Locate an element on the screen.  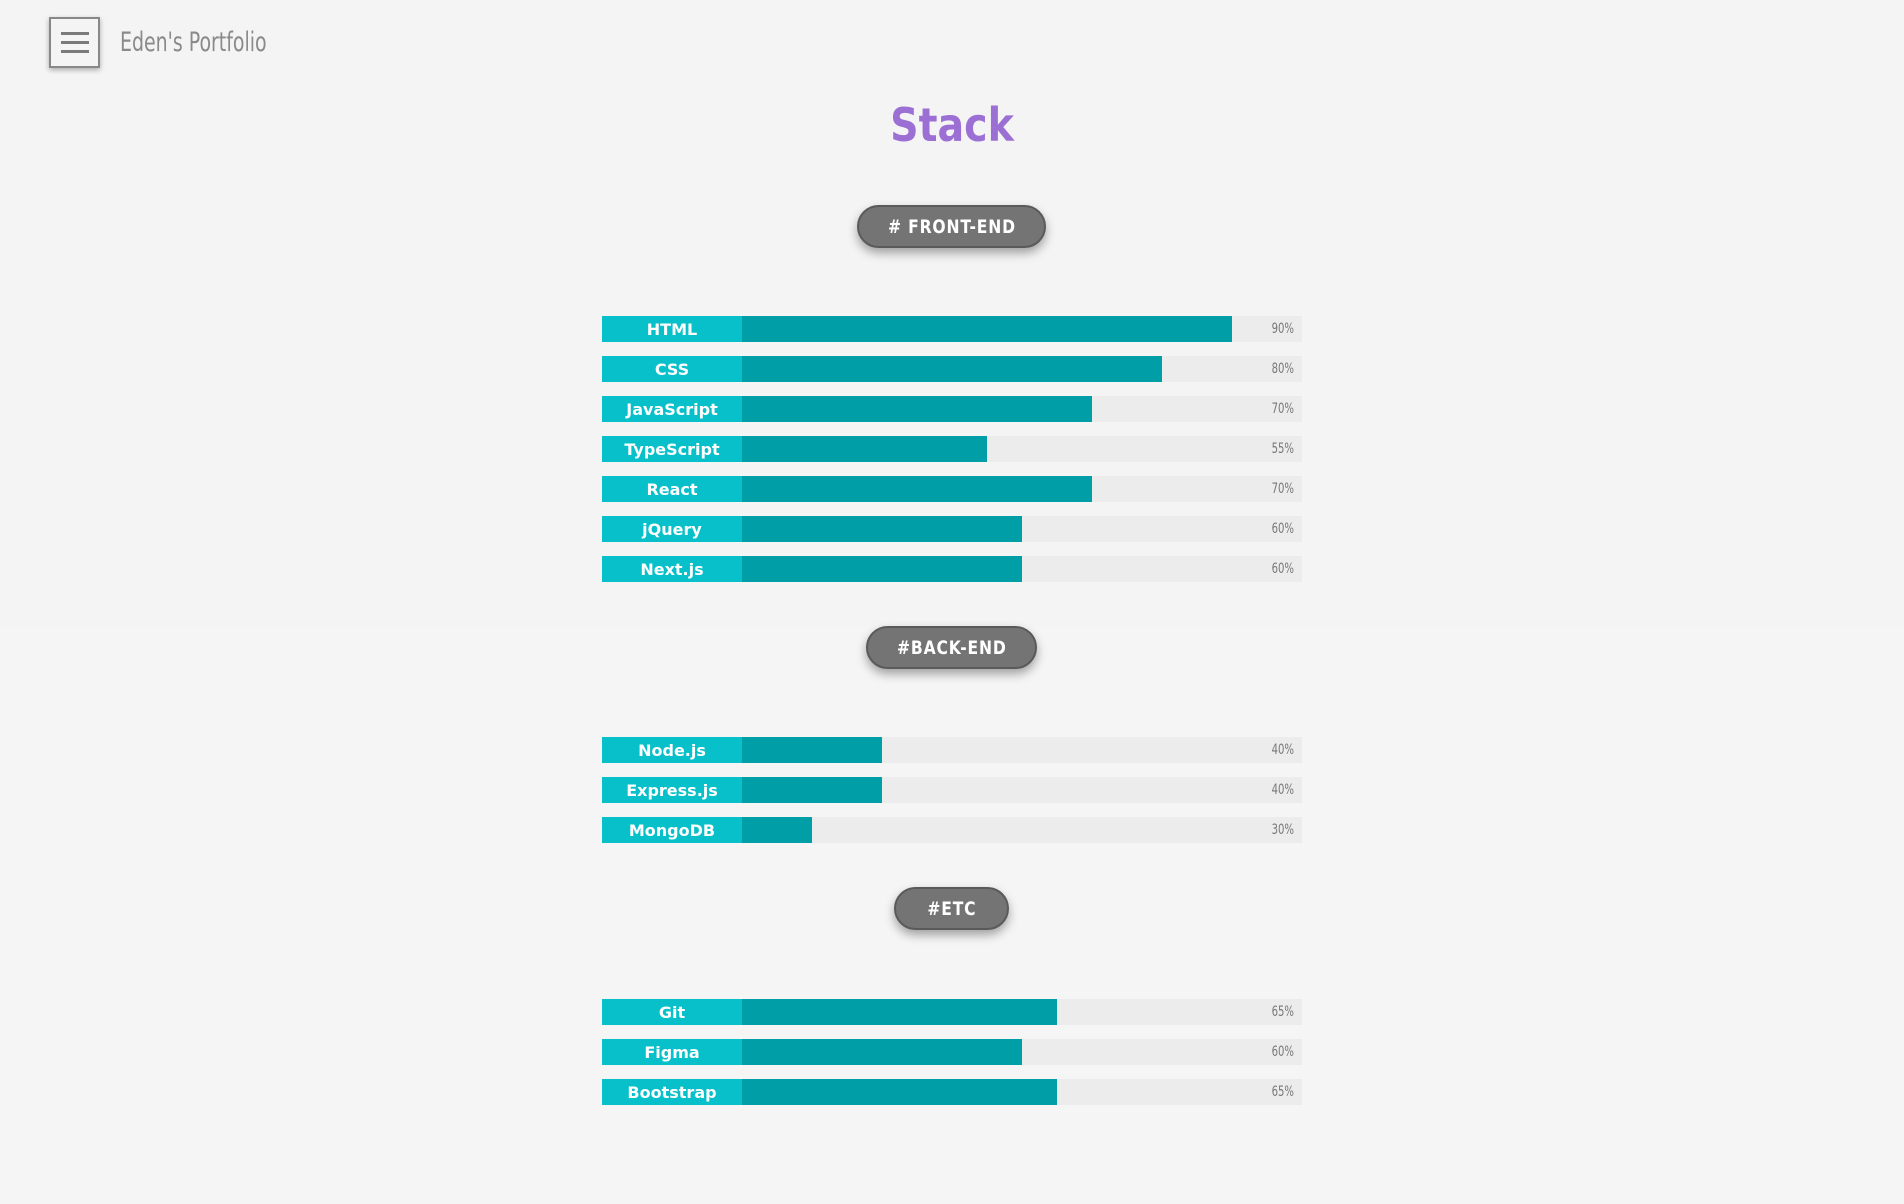
page-title: Stack is located at coordinates (952, 125).